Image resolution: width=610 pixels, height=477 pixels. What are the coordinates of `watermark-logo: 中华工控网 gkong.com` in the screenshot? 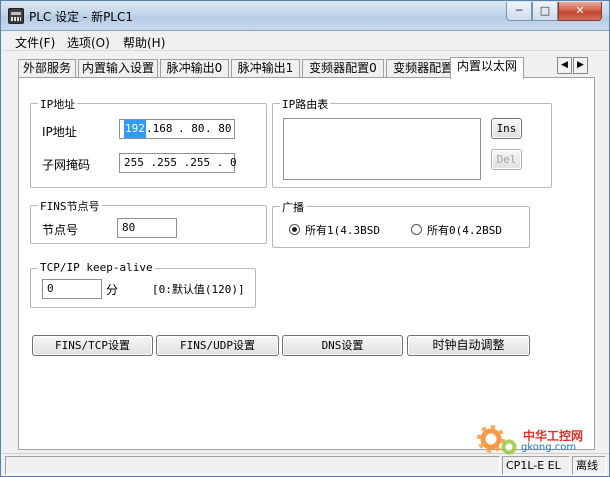 It's located at (532, 439).